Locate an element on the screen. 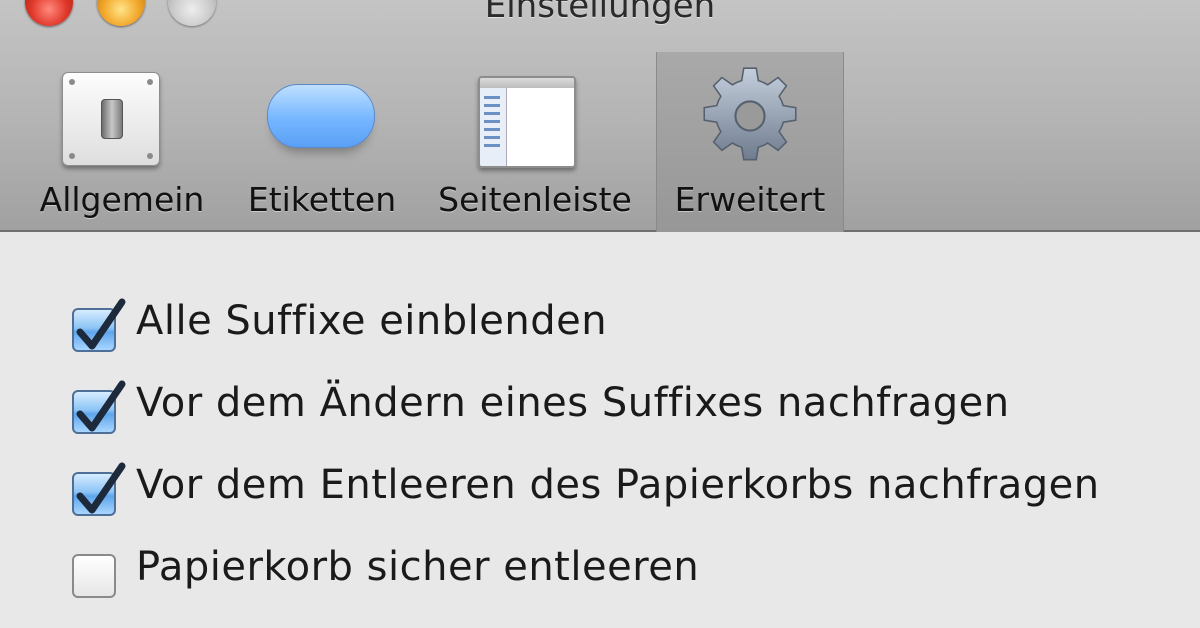 The width and height of the screenshot is (1200, 628). tab-erweitert: Erweitert is located at coordinates (750, 142).